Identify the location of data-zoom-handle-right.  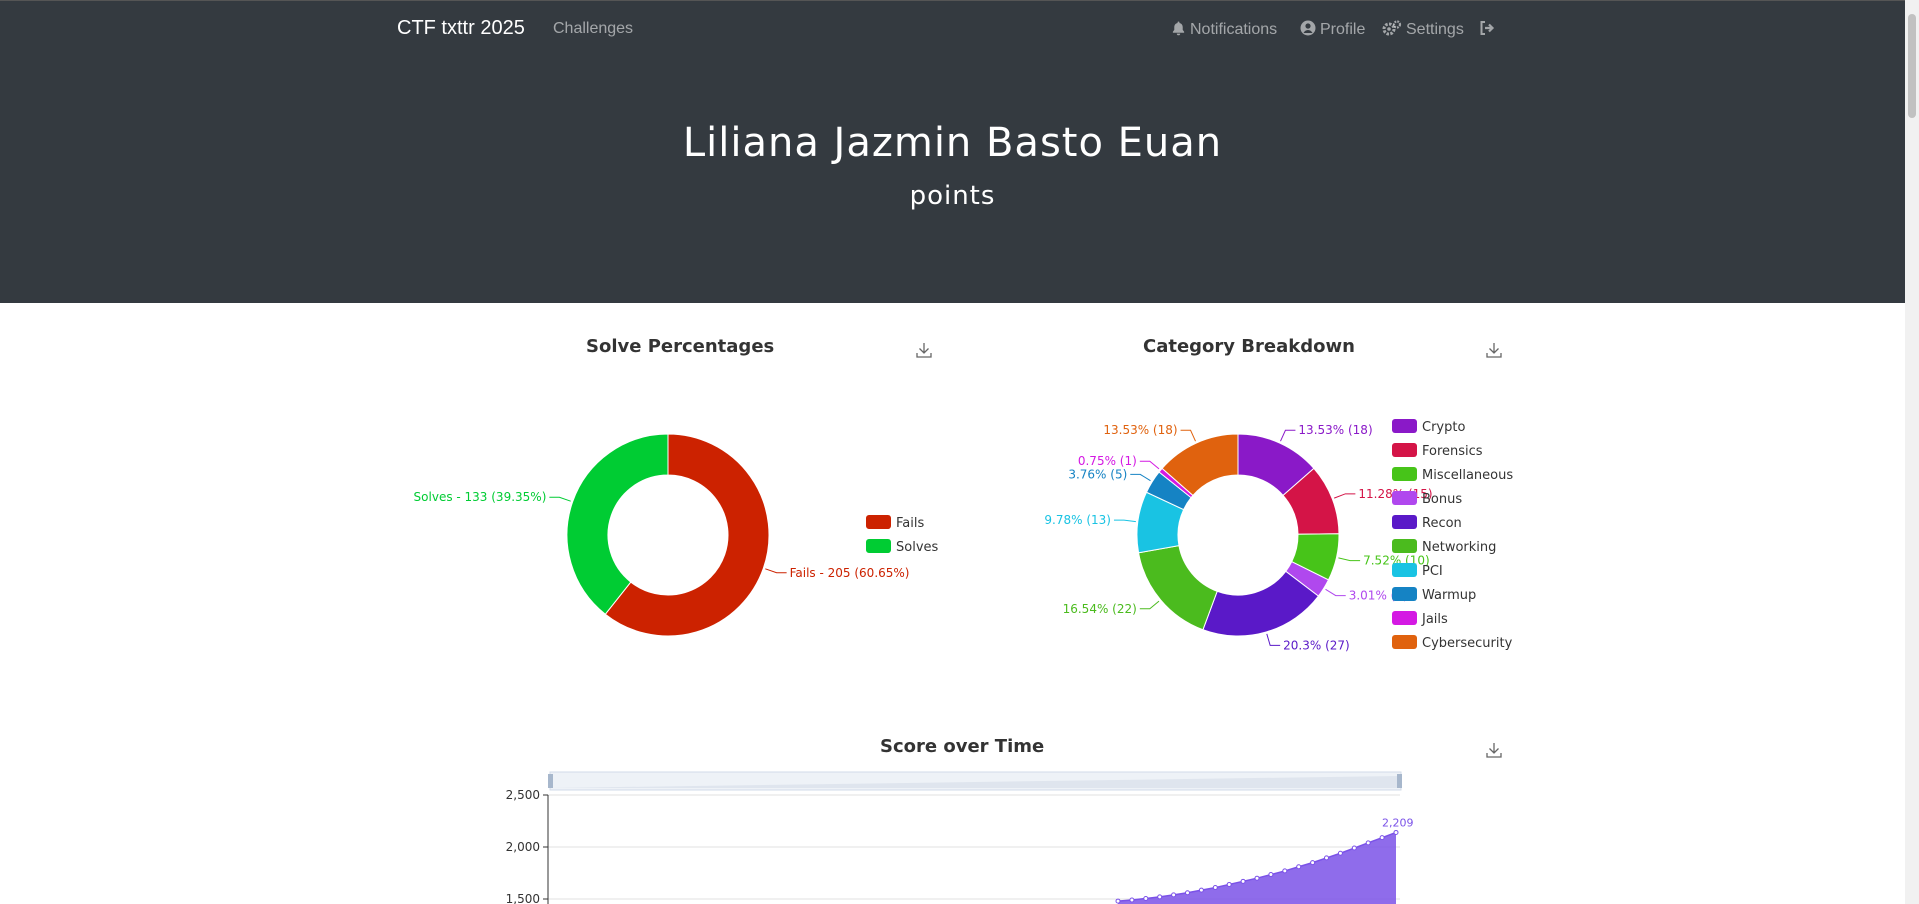
(1399, 781).